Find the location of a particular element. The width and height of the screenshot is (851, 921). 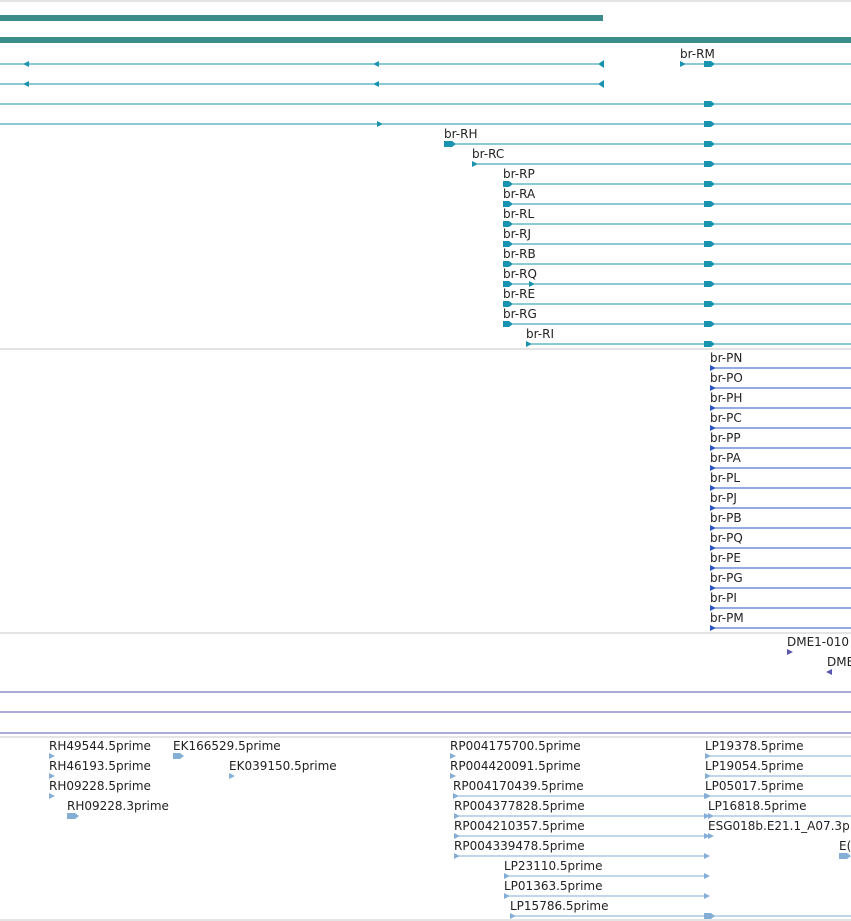

transcript-label: br-RQ is located at coordinates (520, 274).